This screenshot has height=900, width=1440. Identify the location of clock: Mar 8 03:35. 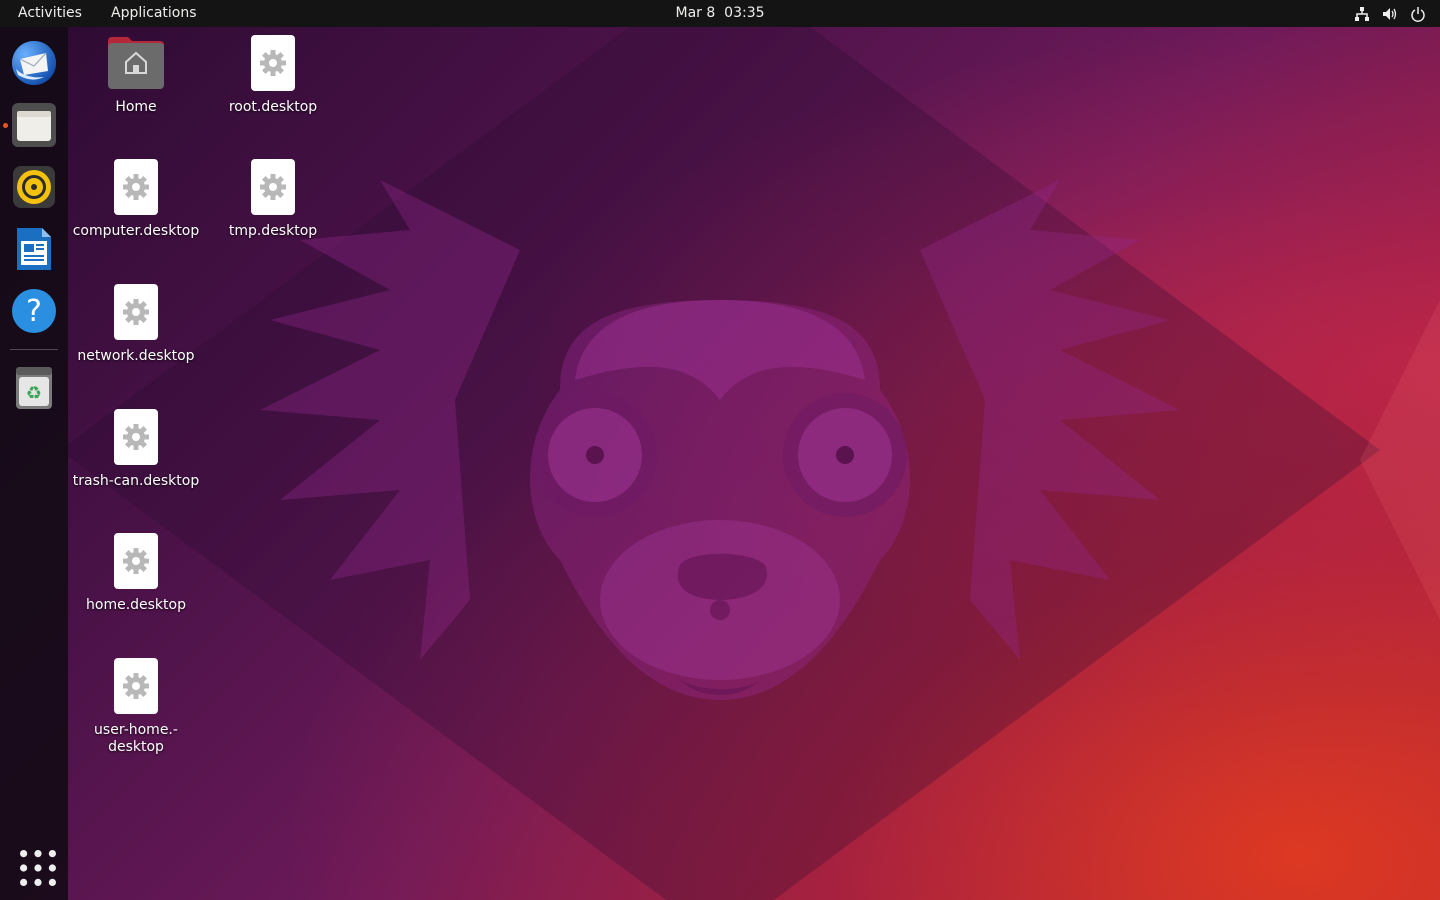
(719, 13).